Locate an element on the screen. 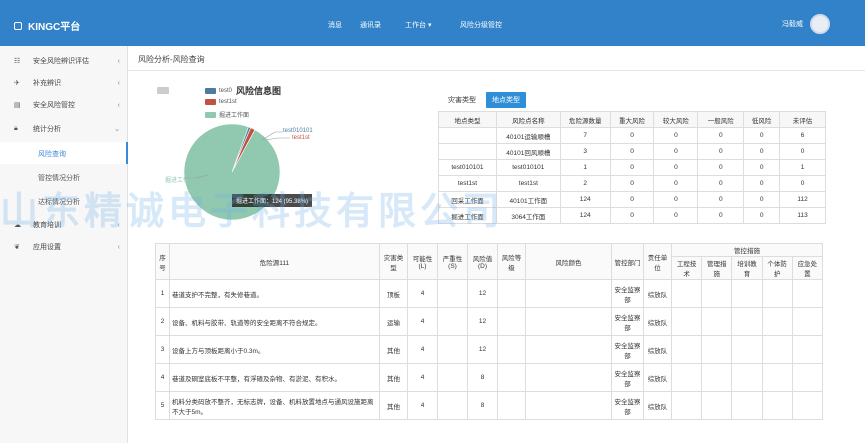 This screenshot has height=443, width=865. sidebar-item-settings: ❦ 应用设置 ‹ is located at coordinates (64, 247).